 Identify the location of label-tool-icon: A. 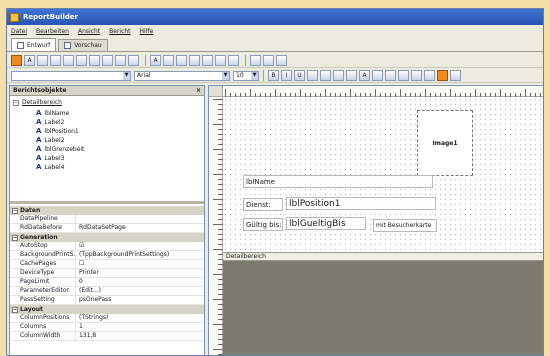
(29, 60).